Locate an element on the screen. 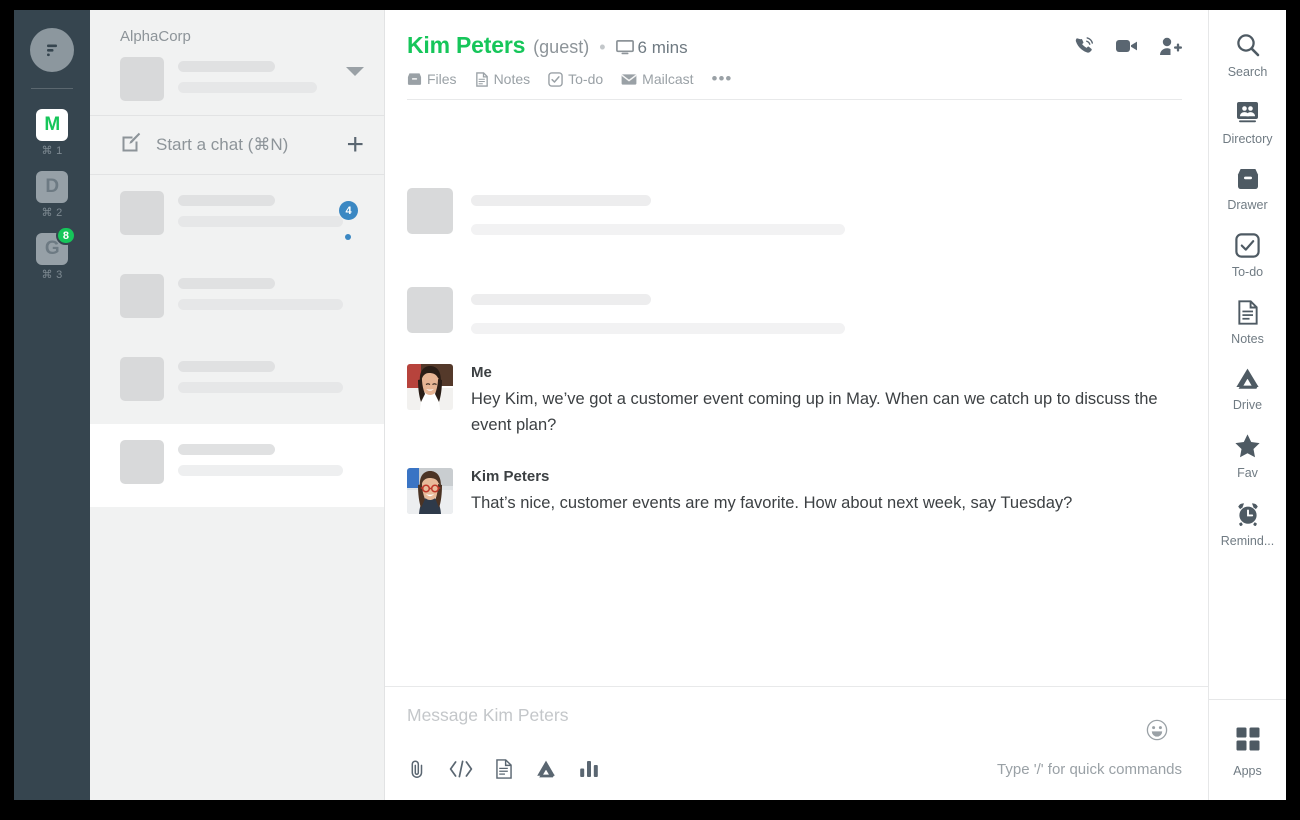  rail-item-search: Search is located at coordinates (1247, 55).